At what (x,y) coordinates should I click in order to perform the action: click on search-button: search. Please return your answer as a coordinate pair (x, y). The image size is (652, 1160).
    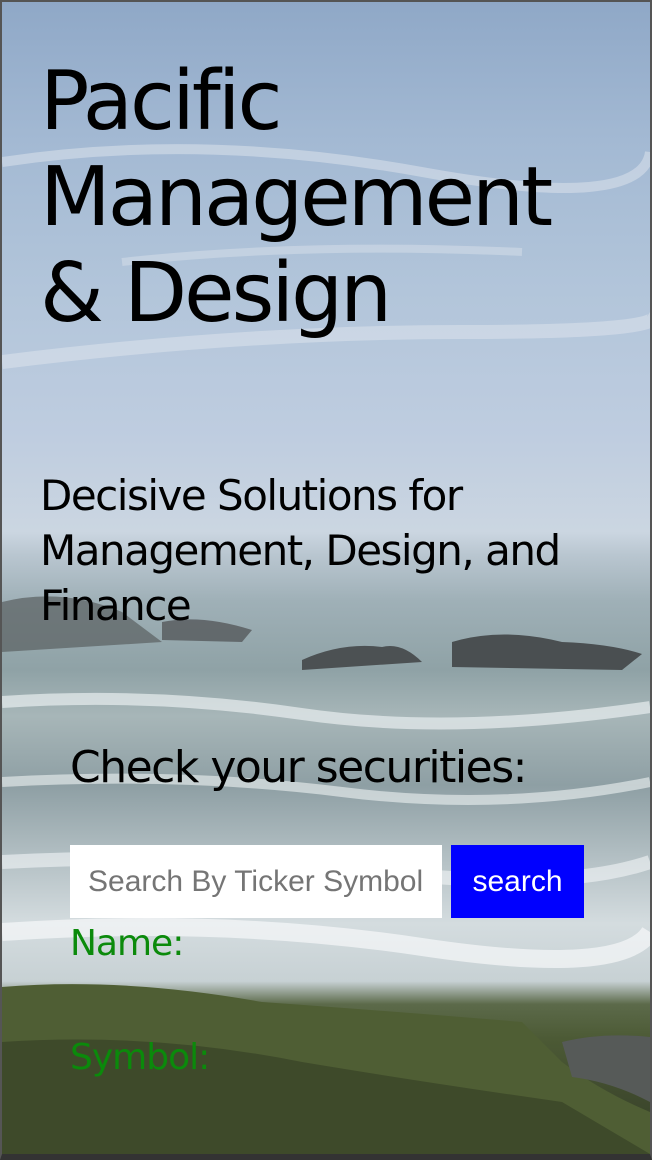
    Looking at the image, I should click on (517, 881).